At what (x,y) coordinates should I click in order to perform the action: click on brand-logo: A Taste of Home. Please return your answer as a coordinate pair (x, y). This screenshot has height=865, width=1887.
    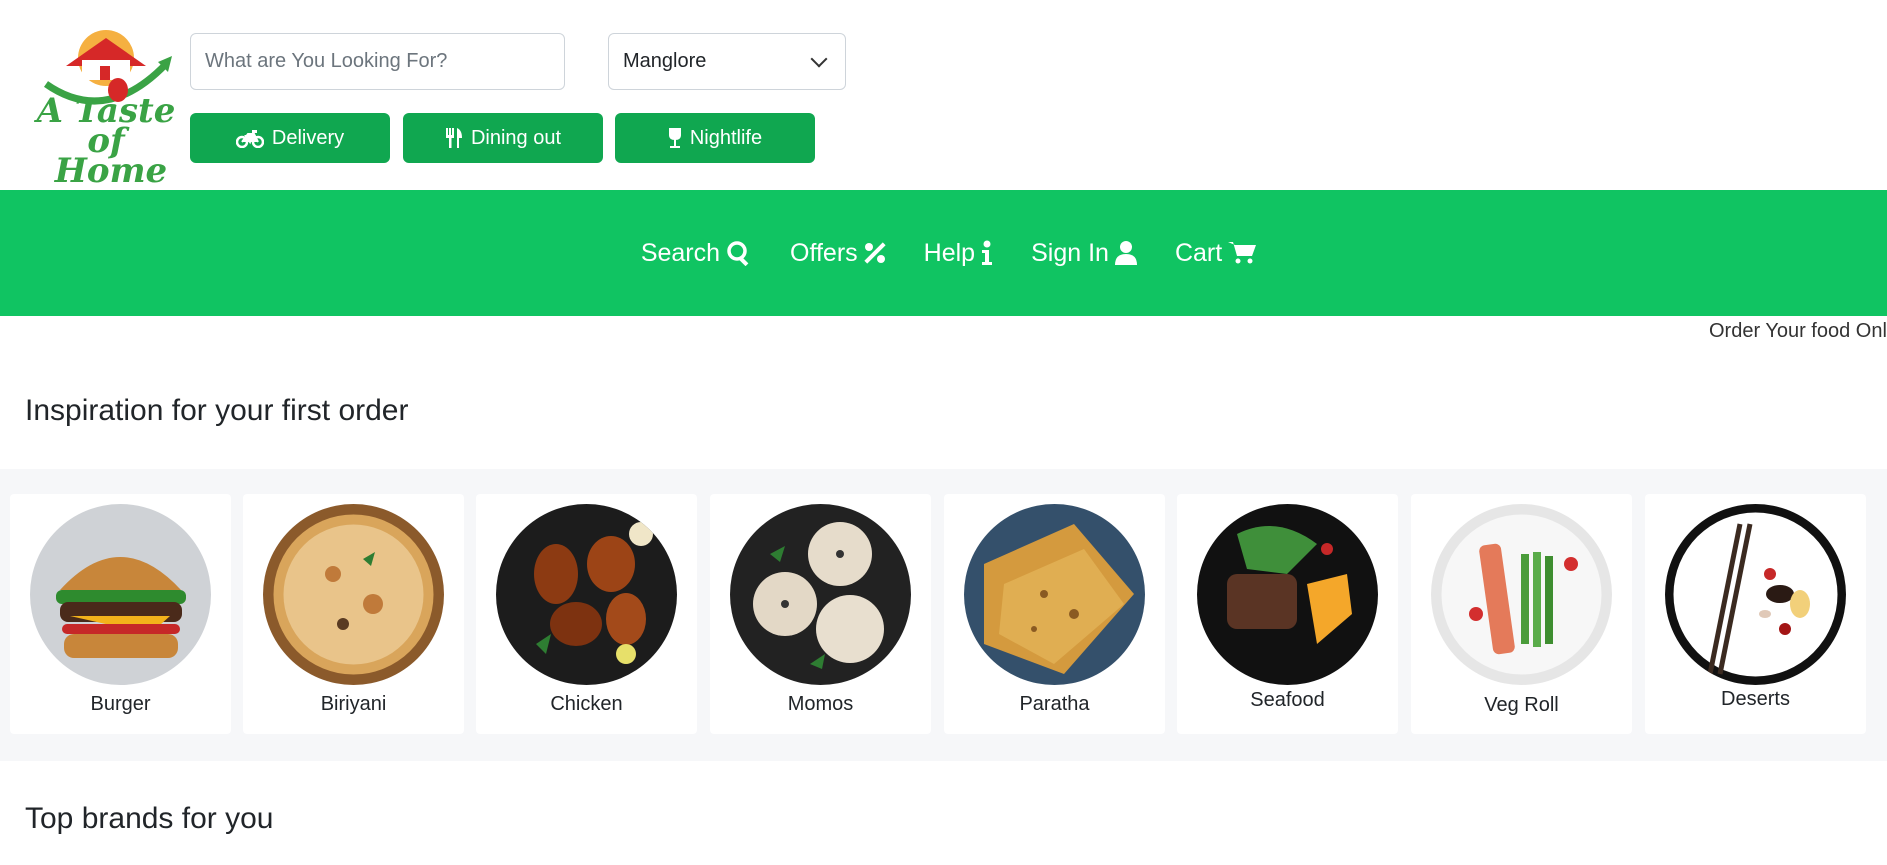
    Looking at the image, I should click on (106, 107).